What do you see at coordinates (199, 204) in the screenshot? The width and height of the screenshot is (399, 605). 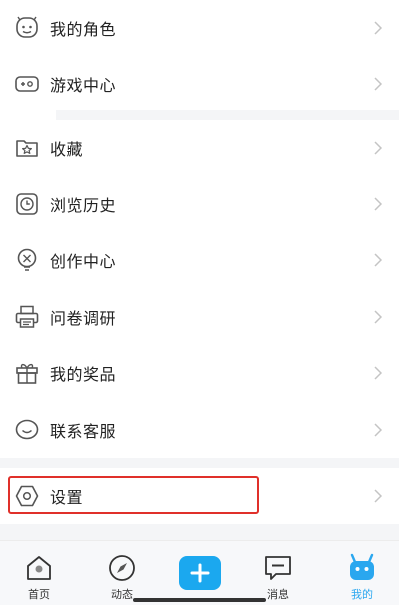 I see `menu-item-history: 浏览历史` at bounding box center [199, 204].